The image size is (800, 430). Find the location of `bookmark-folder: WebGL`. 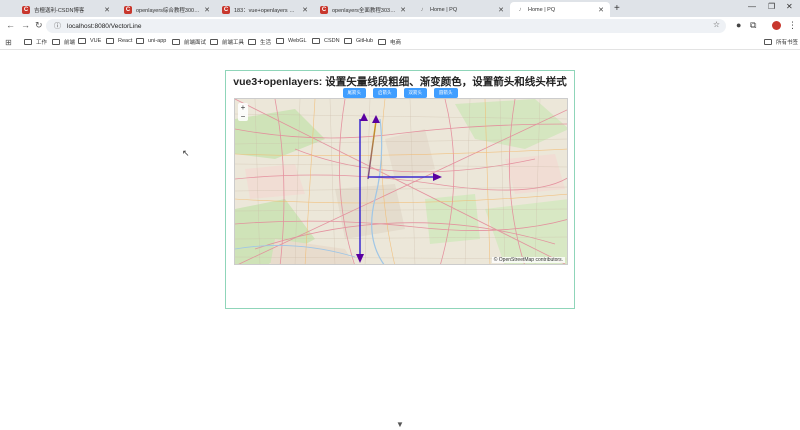

bookmark-folder: WebGL is located at coordinates (291, 41).